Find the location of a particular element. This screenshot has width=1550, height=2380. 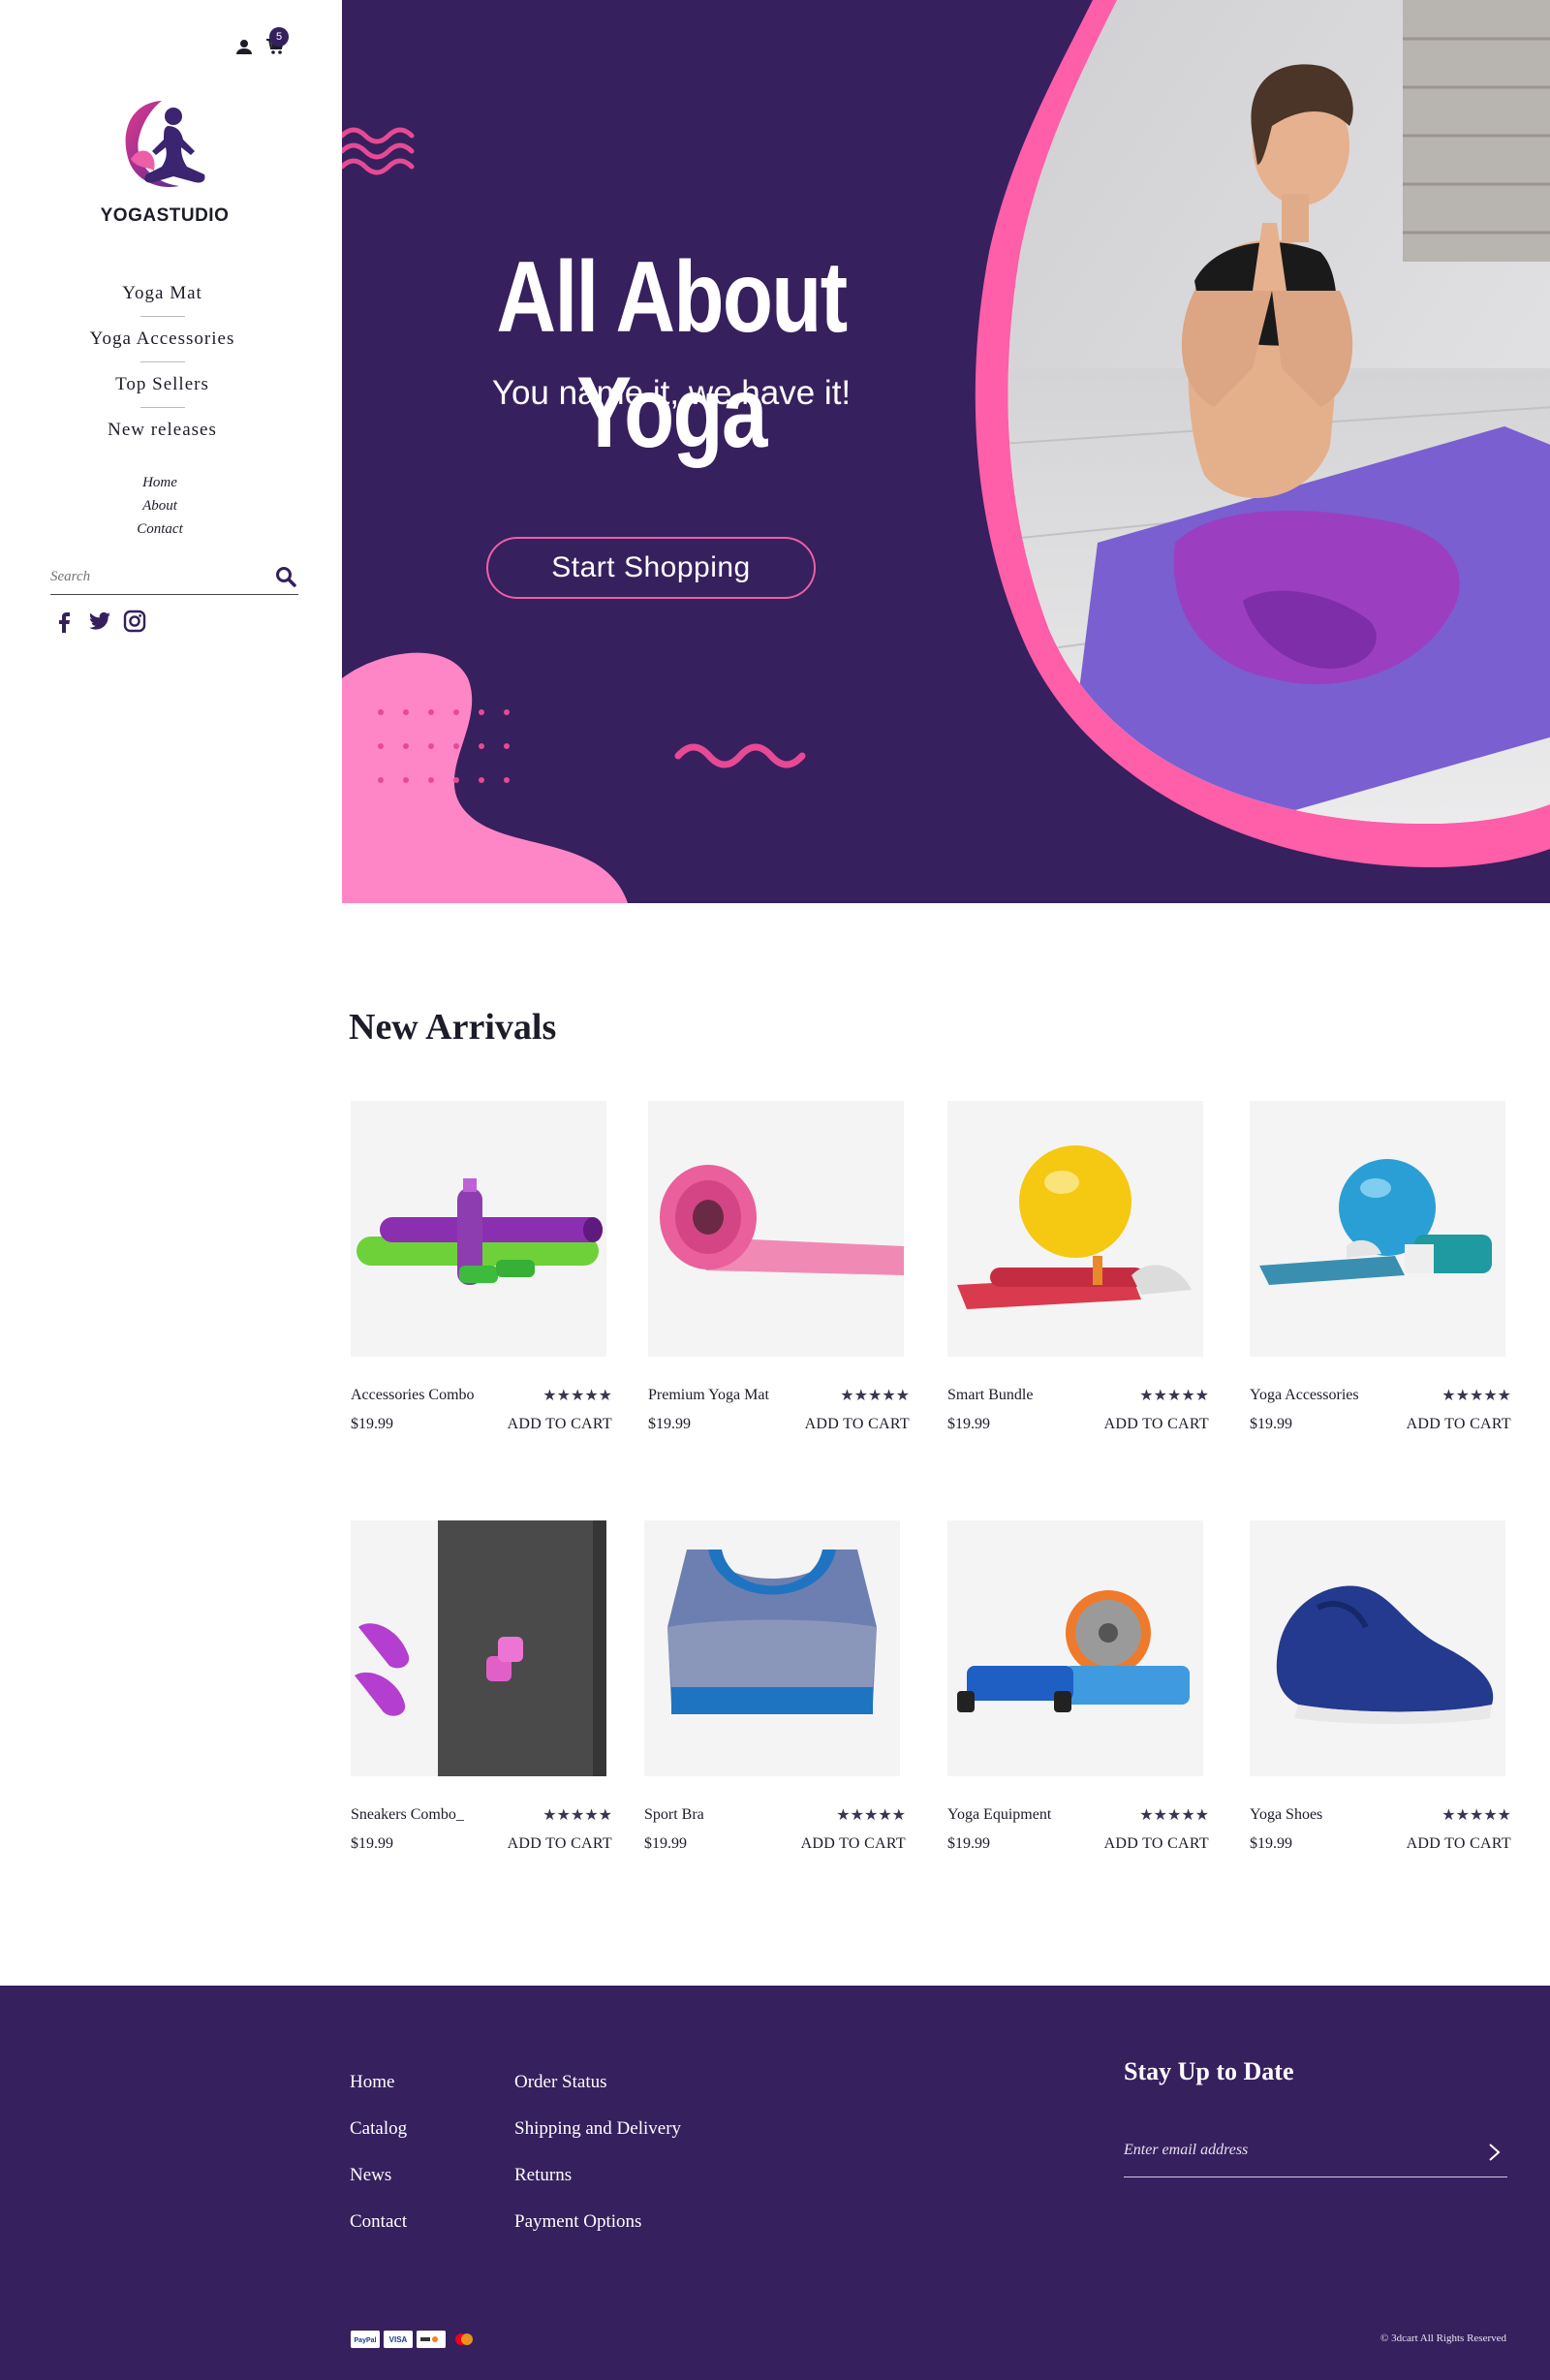

product-card: Yoga Equipment ★★★★★ $19.99 ADD TO CART is located at coordinates (1078, 1687).